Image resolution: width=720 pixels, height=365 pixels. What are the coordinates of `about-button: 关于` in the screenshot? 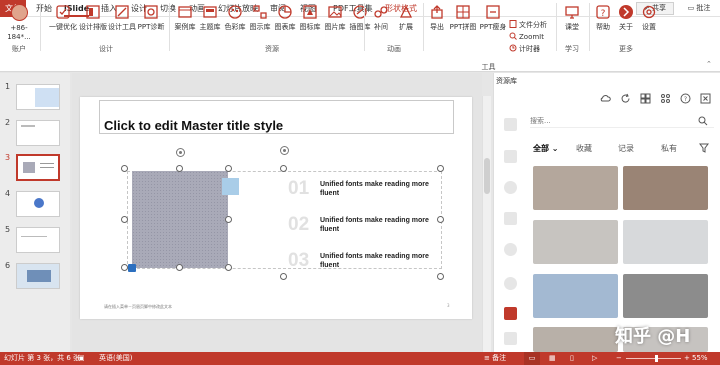 It's located at (626, 18).